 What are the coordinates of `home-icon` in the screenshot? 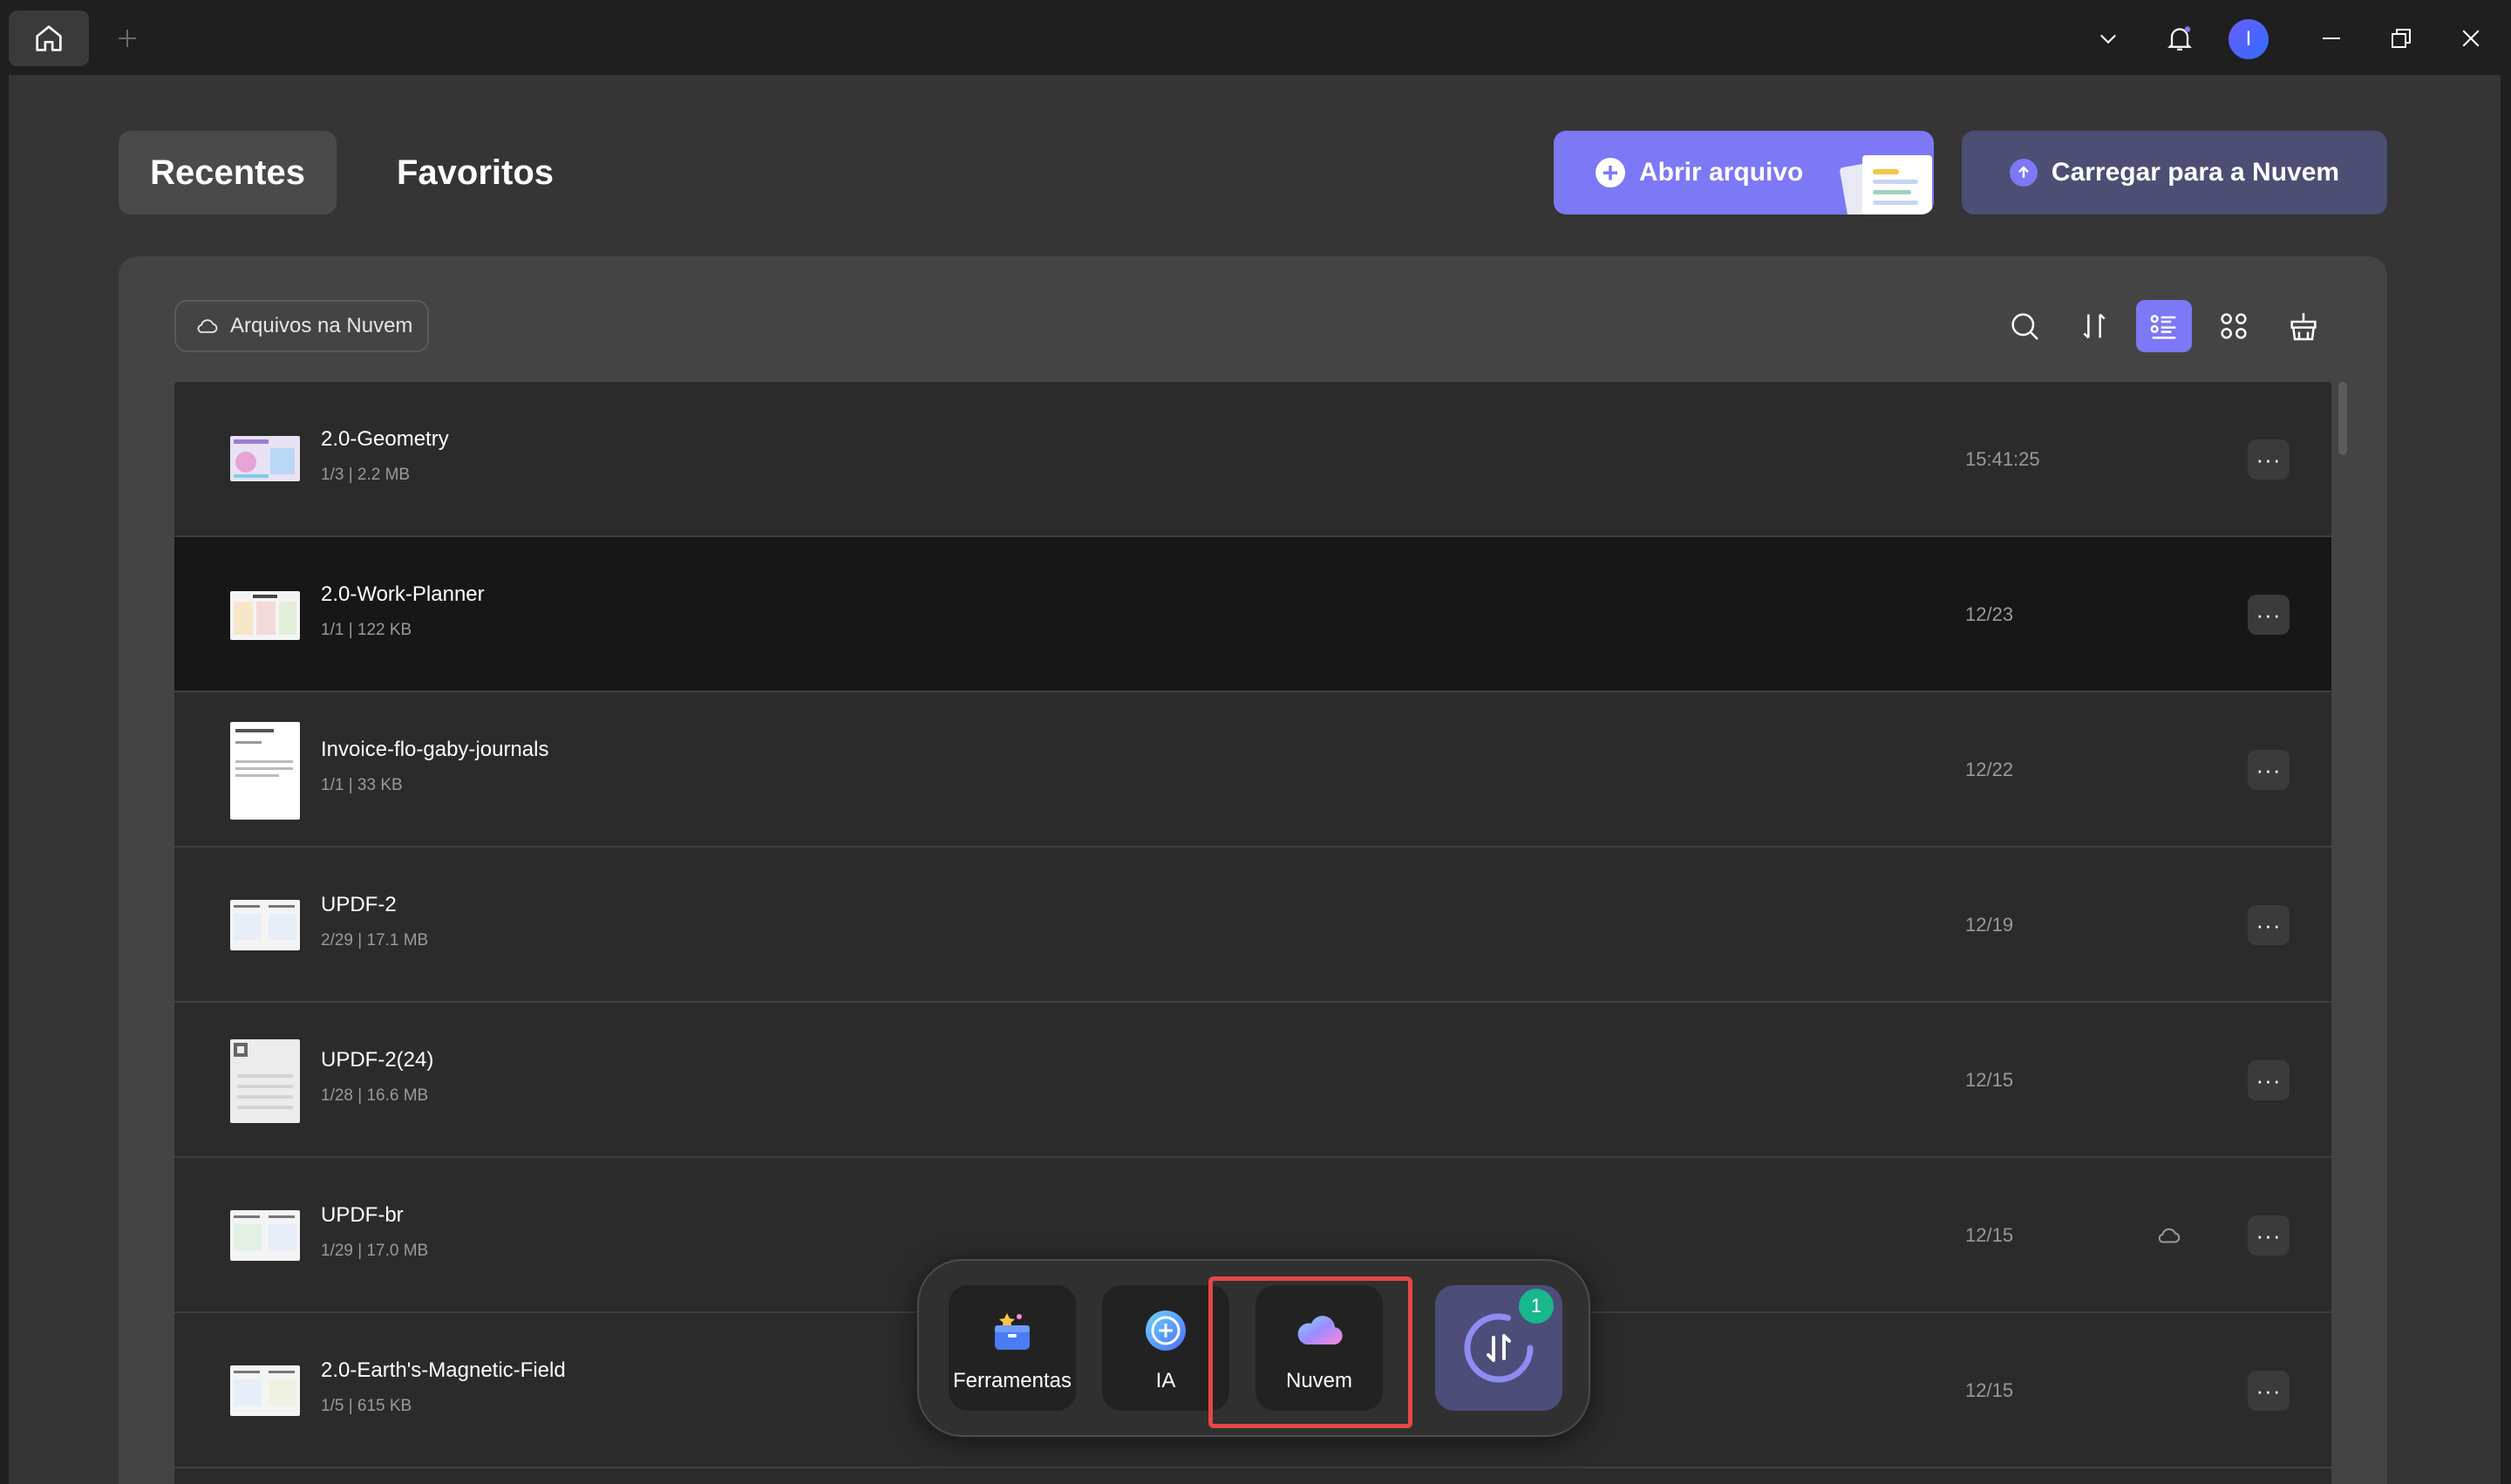 It's located at (49, 38).